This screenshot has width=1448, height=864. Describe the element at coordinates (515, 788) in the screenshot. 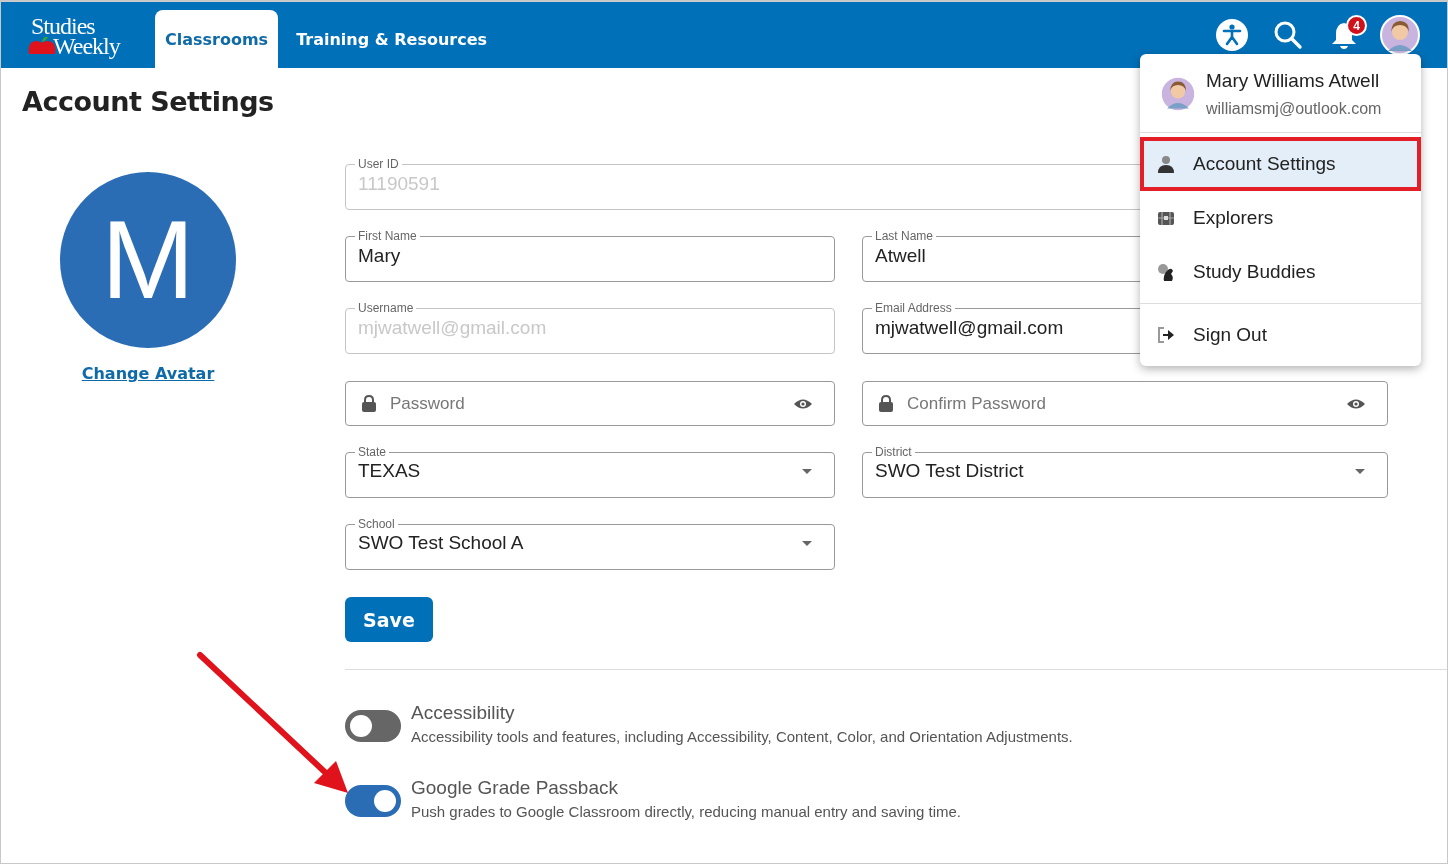

I see `toggle-title: Google Grade Passback` at that location.